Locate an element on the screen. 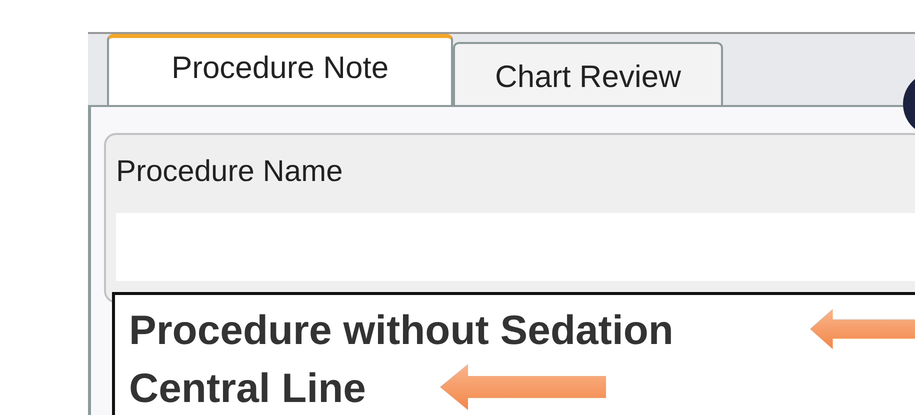 The image size is (915, 415). tab: Procedure Note is located at coordinates (280, 69).